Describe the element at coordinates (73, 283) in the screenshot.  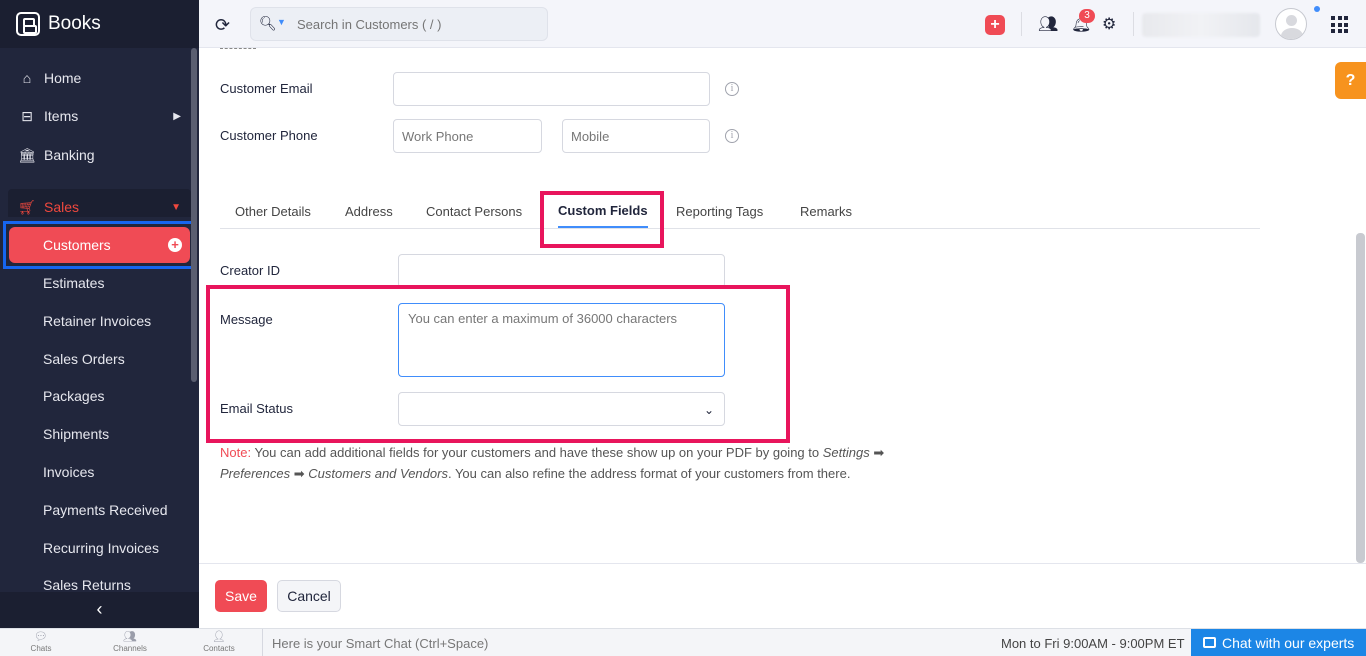
I see `sidebar-item-estimates: Estimates` at that location.